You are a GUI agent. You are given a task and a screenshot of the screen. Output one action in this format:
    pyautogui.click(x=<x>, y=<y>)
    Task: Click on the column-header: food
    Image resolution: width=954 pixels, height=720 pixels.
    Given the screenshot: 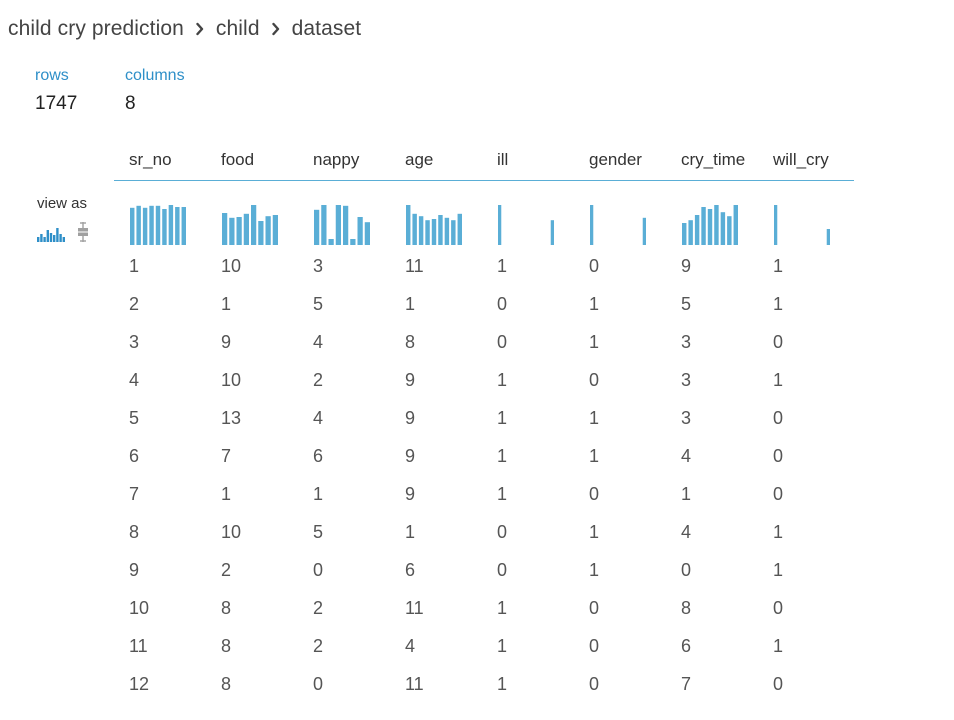 What is the action you would take?
    pyautogui.click(x=252, y=161)
    